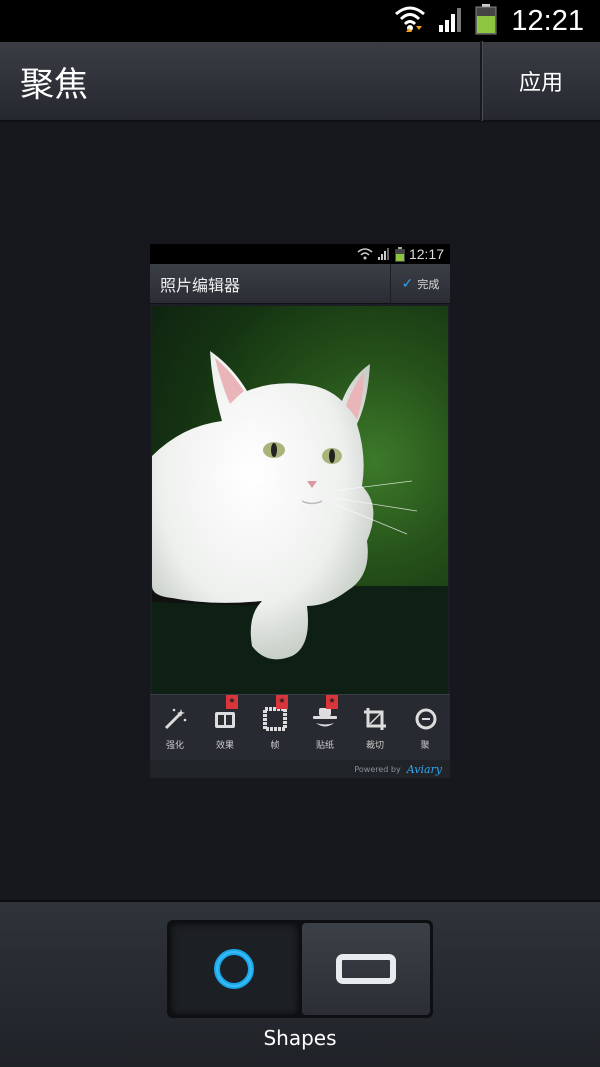 The image size is (600, 1067). What do you see at coordinates (300, 969) in the screenshot?
I see `shape-selector` at bounding box center [300, 969].